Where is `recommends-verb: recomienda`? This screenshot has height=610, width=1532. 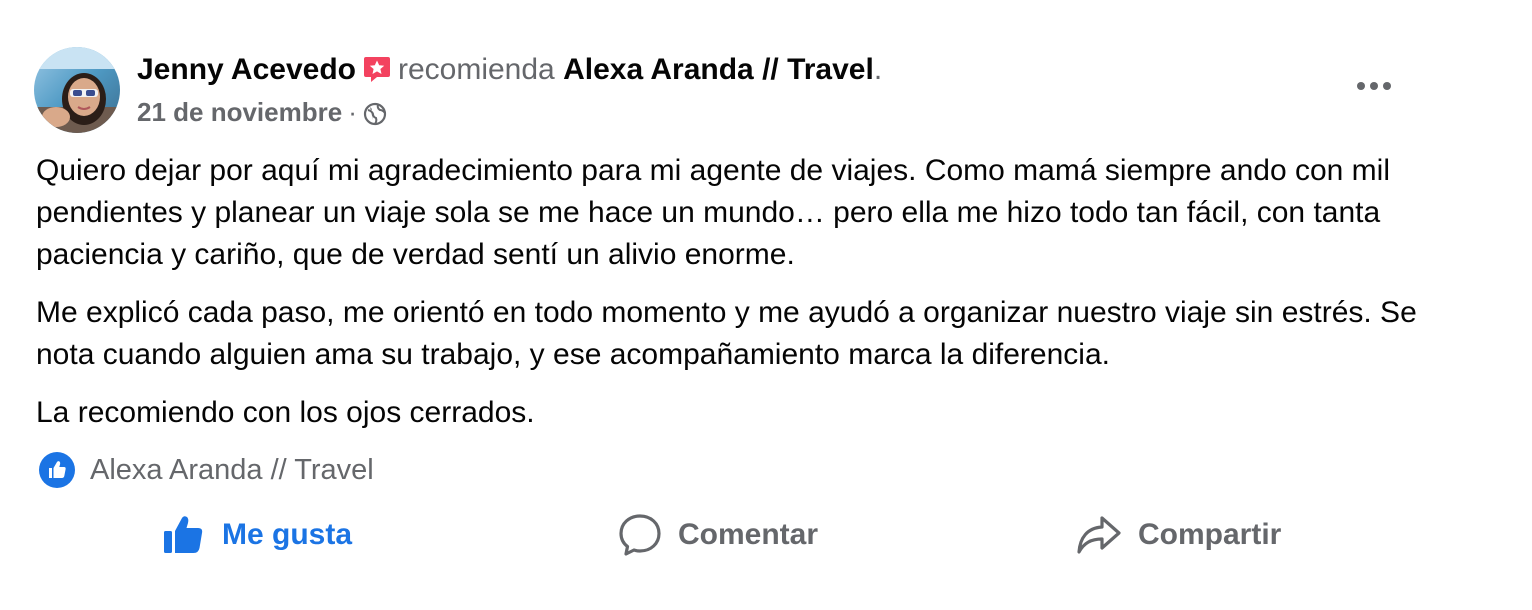 recommends-verb: recomienda is located at coordinates (476, 69).